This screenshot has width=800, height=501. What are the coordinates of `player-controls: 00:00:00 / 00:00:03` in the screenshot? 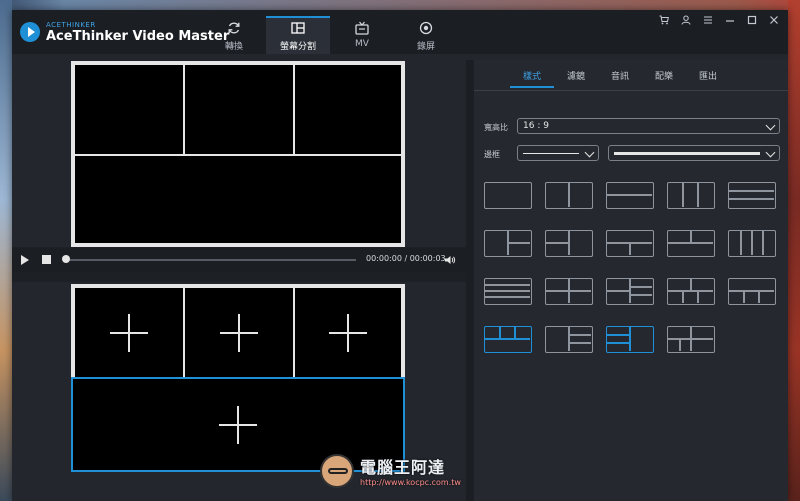 It's located at (239, 260).